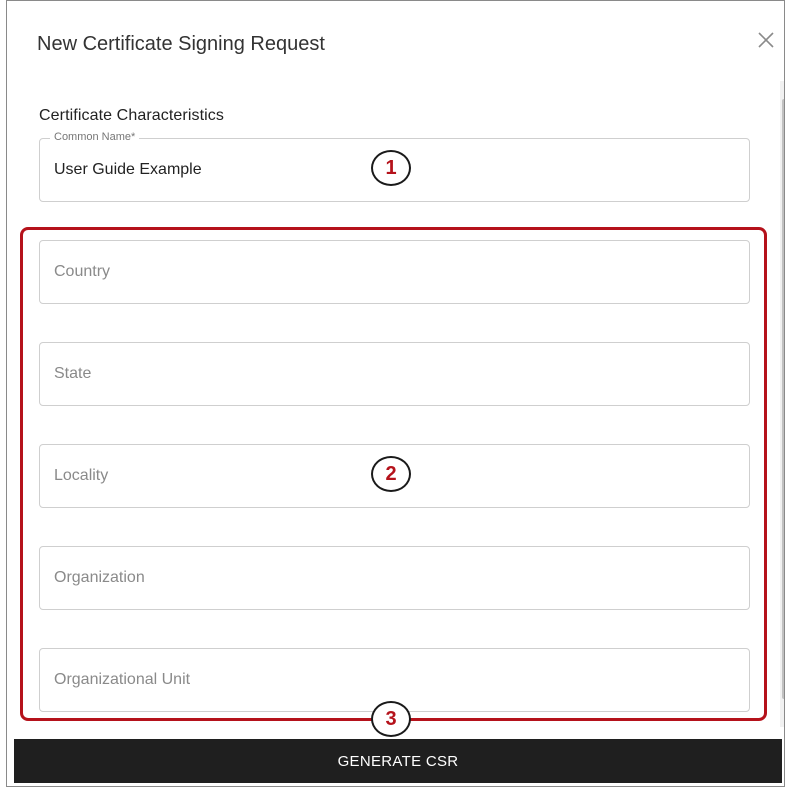  What do you see at coordinates (391, 719) in the screenshot?
I see `callout-3: 3` at bounding box center [391, 719].